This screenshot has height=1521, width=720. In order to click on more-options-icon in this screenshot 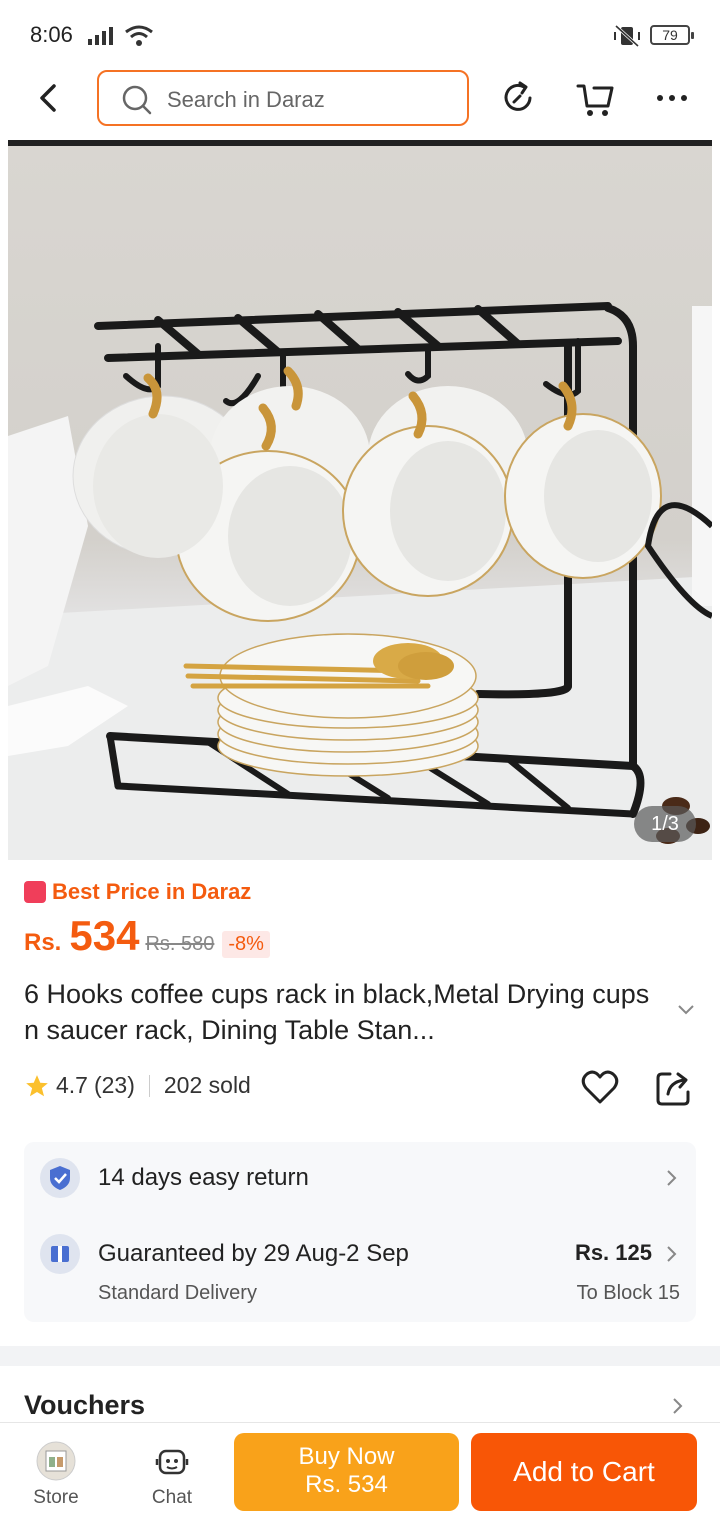, I will do `click(672, 98)`.